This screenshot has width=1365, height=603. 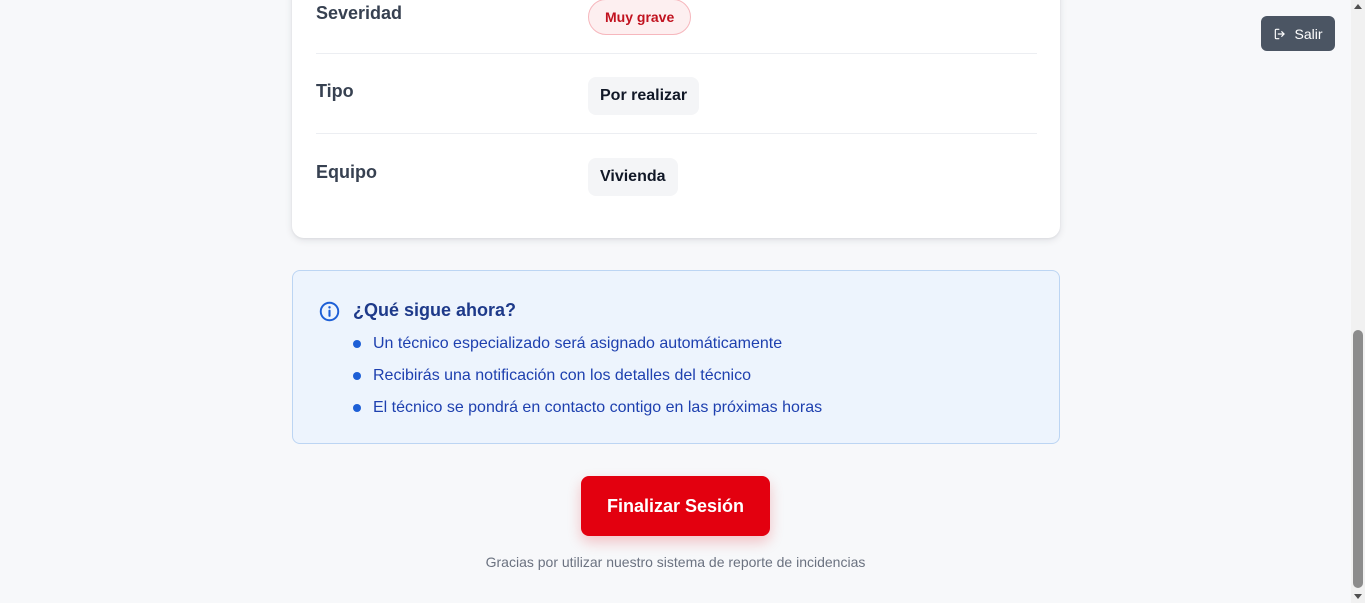 I want to click on type-value: Por realizar, so click(x=644, y=96).